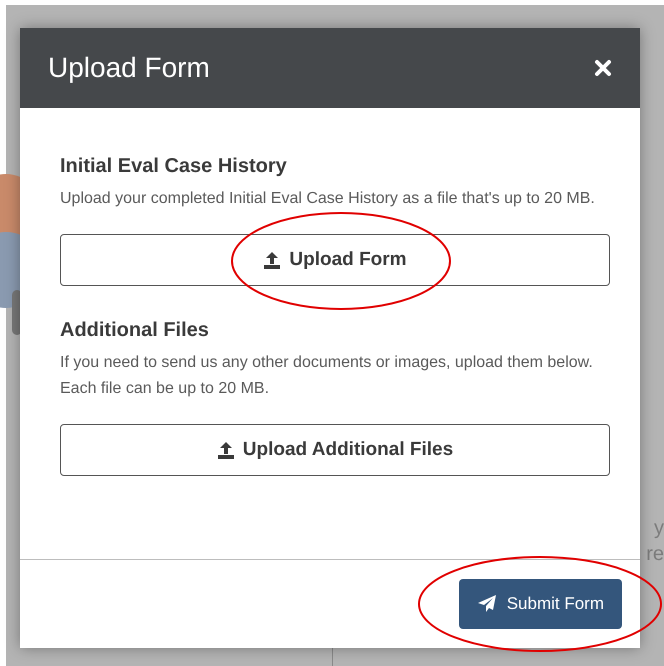 This screenshot has height=666, width=664. Describe the element at coordinates (129, 68) in the screenshot. I see `dialog-title: Upload Form` at that location.